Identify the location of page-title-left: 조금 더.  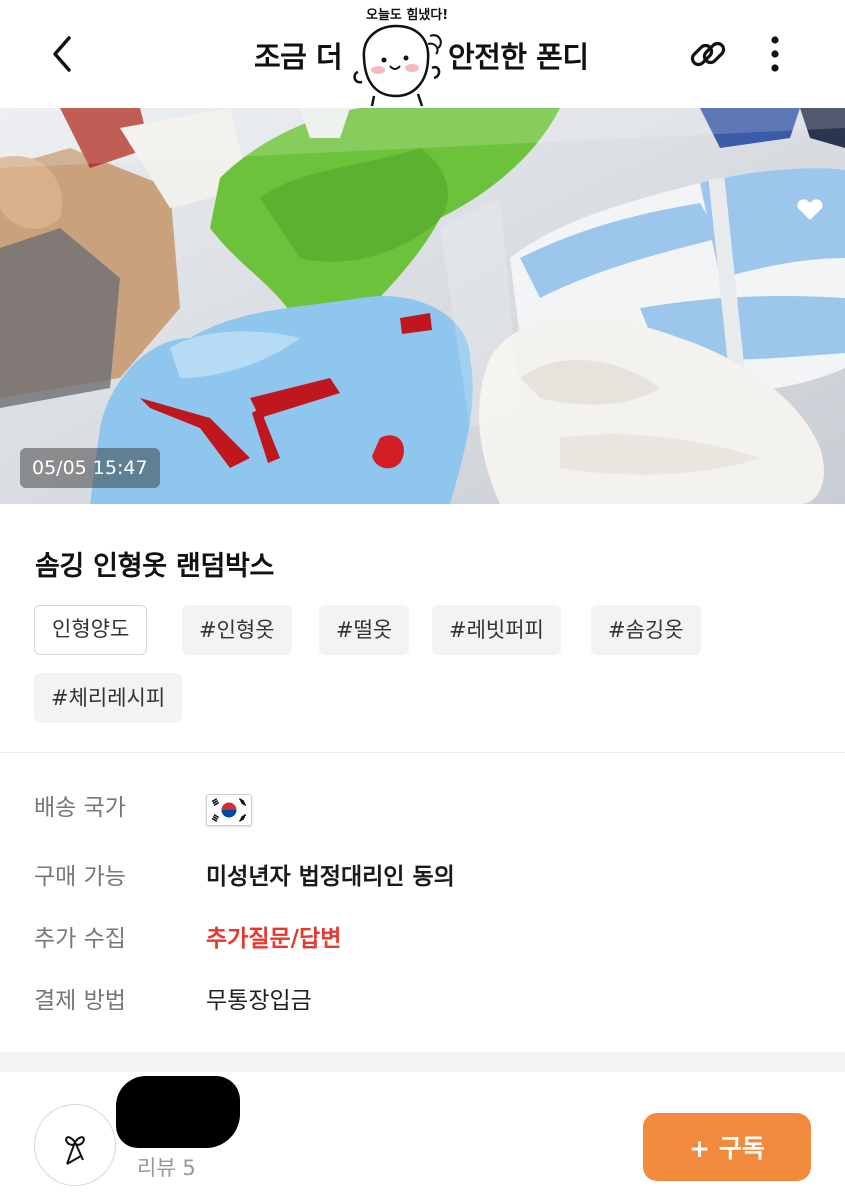
(298, 57).